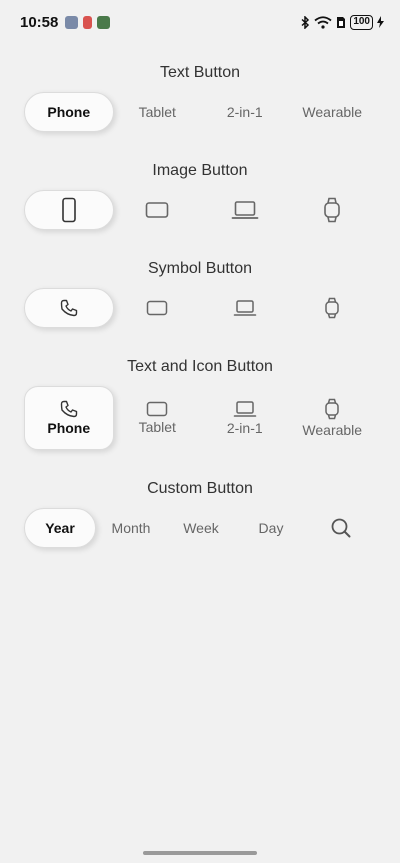 This screenshot has height=863, width=400. I want to click on status-bar: 10:58 100, so click(200, 22).